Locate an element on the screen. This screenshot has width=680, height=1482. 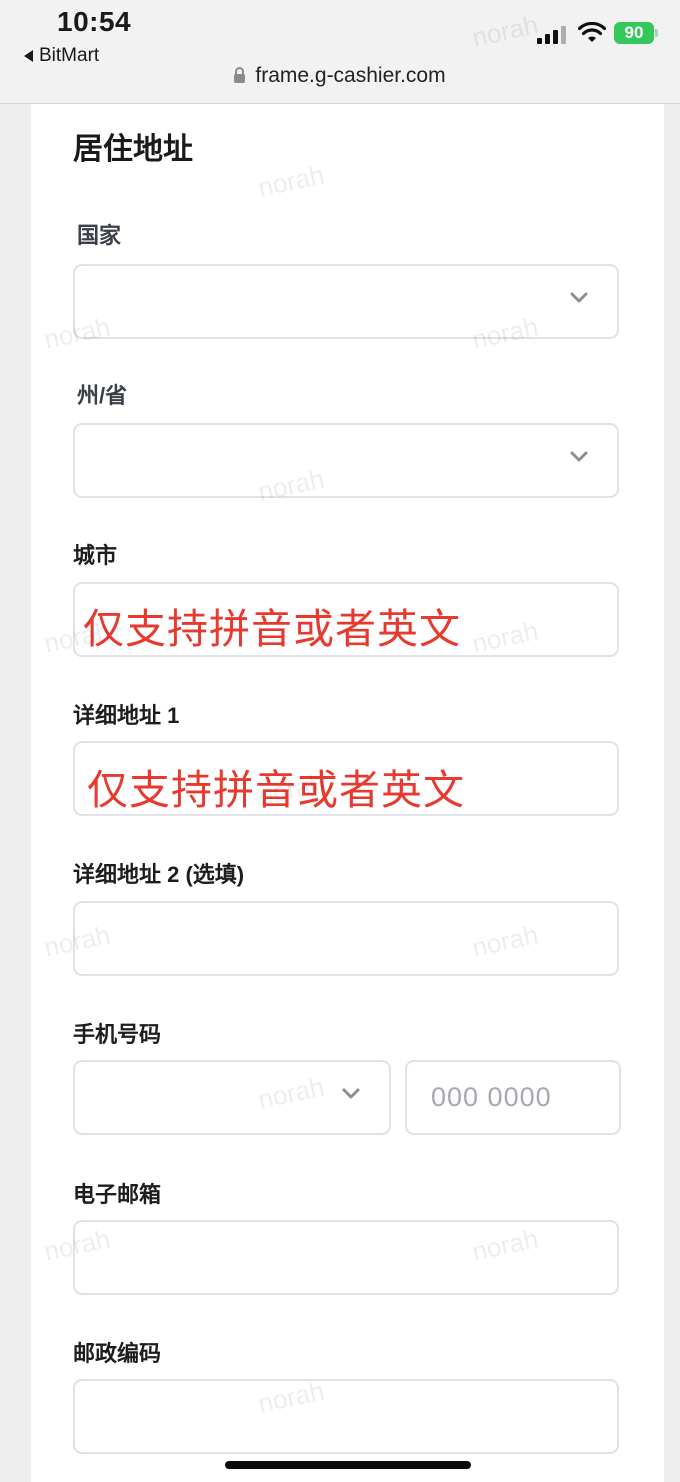
status-time: 10:54 is located at coordinates (94, 21).